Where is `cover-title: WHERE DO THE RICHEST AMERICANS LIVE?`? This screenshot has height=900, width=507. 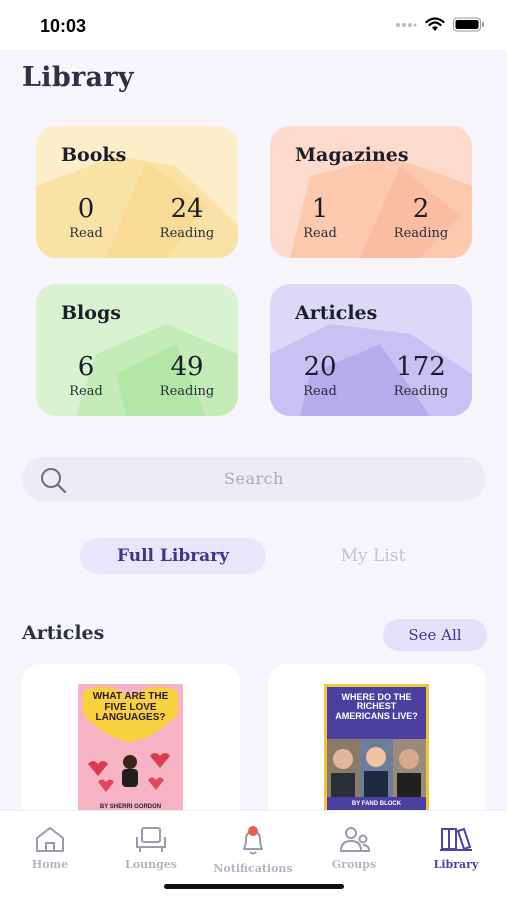 cover-title: WHERE DO THE RICHEST AMERICANS LIVE? is located at coordinates (376, 706).